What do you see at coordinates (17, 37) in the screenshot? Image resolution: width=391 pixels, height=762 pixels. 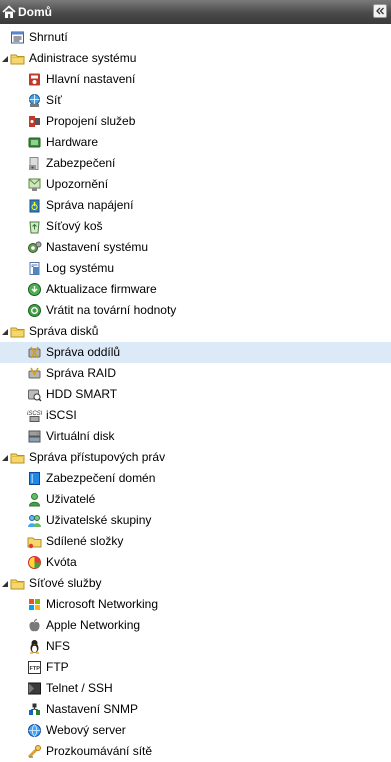 I see `summary-icon` at bounding box center [17, 37].